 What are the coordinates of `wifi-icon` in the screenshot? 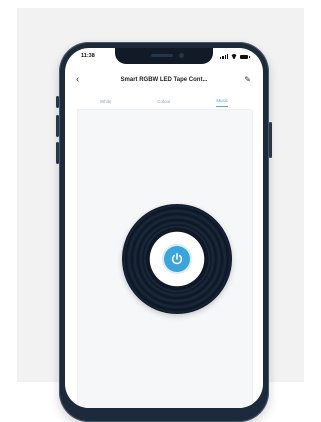 It's located at (234, 56).